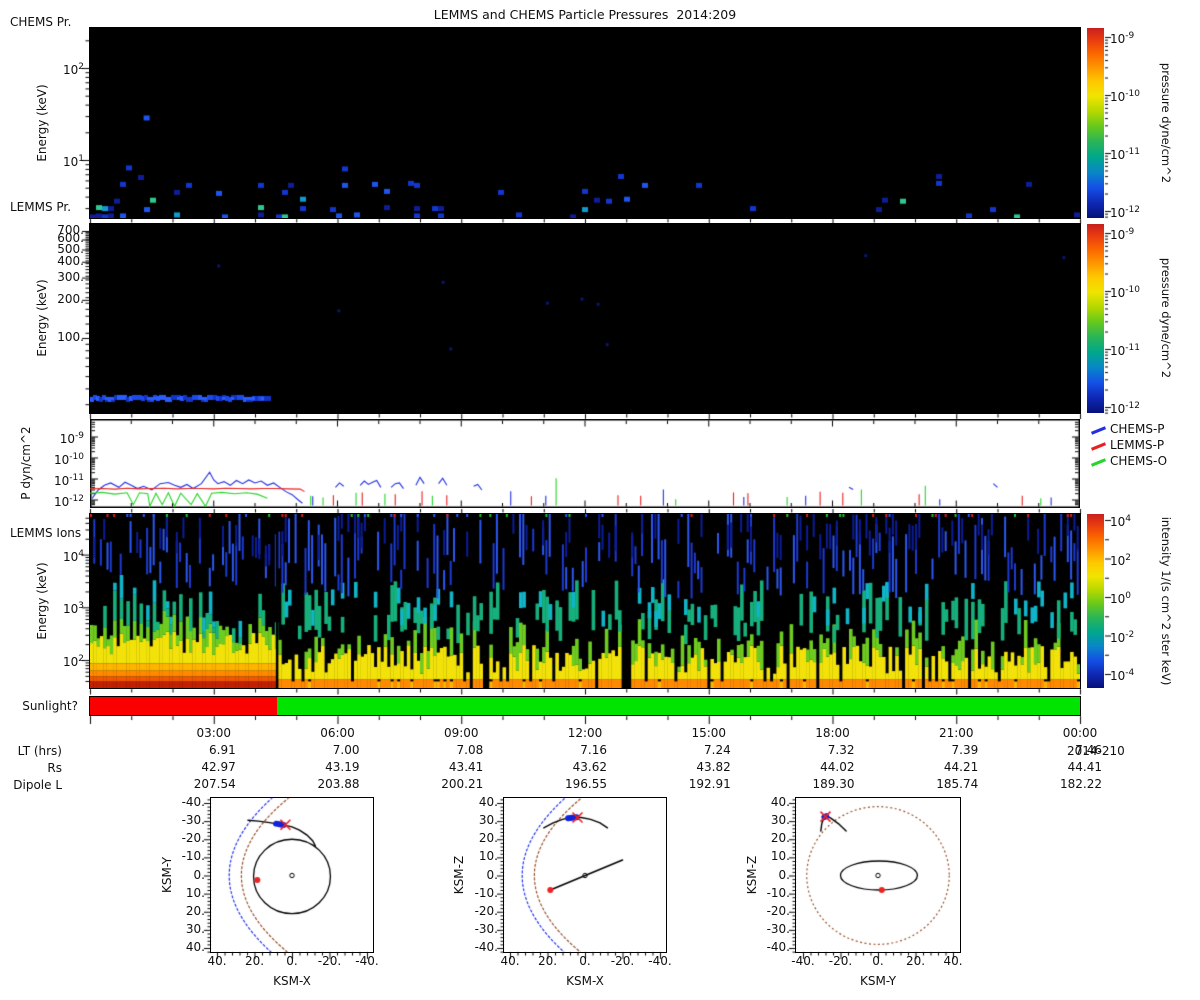 The width and height of the screenshot is (1200, 1000). Describe the element at coordinates (1166, 123) in the screenshot. I see `colorbar-title-pressure-1: pressure dyne/cm^2` at that location.